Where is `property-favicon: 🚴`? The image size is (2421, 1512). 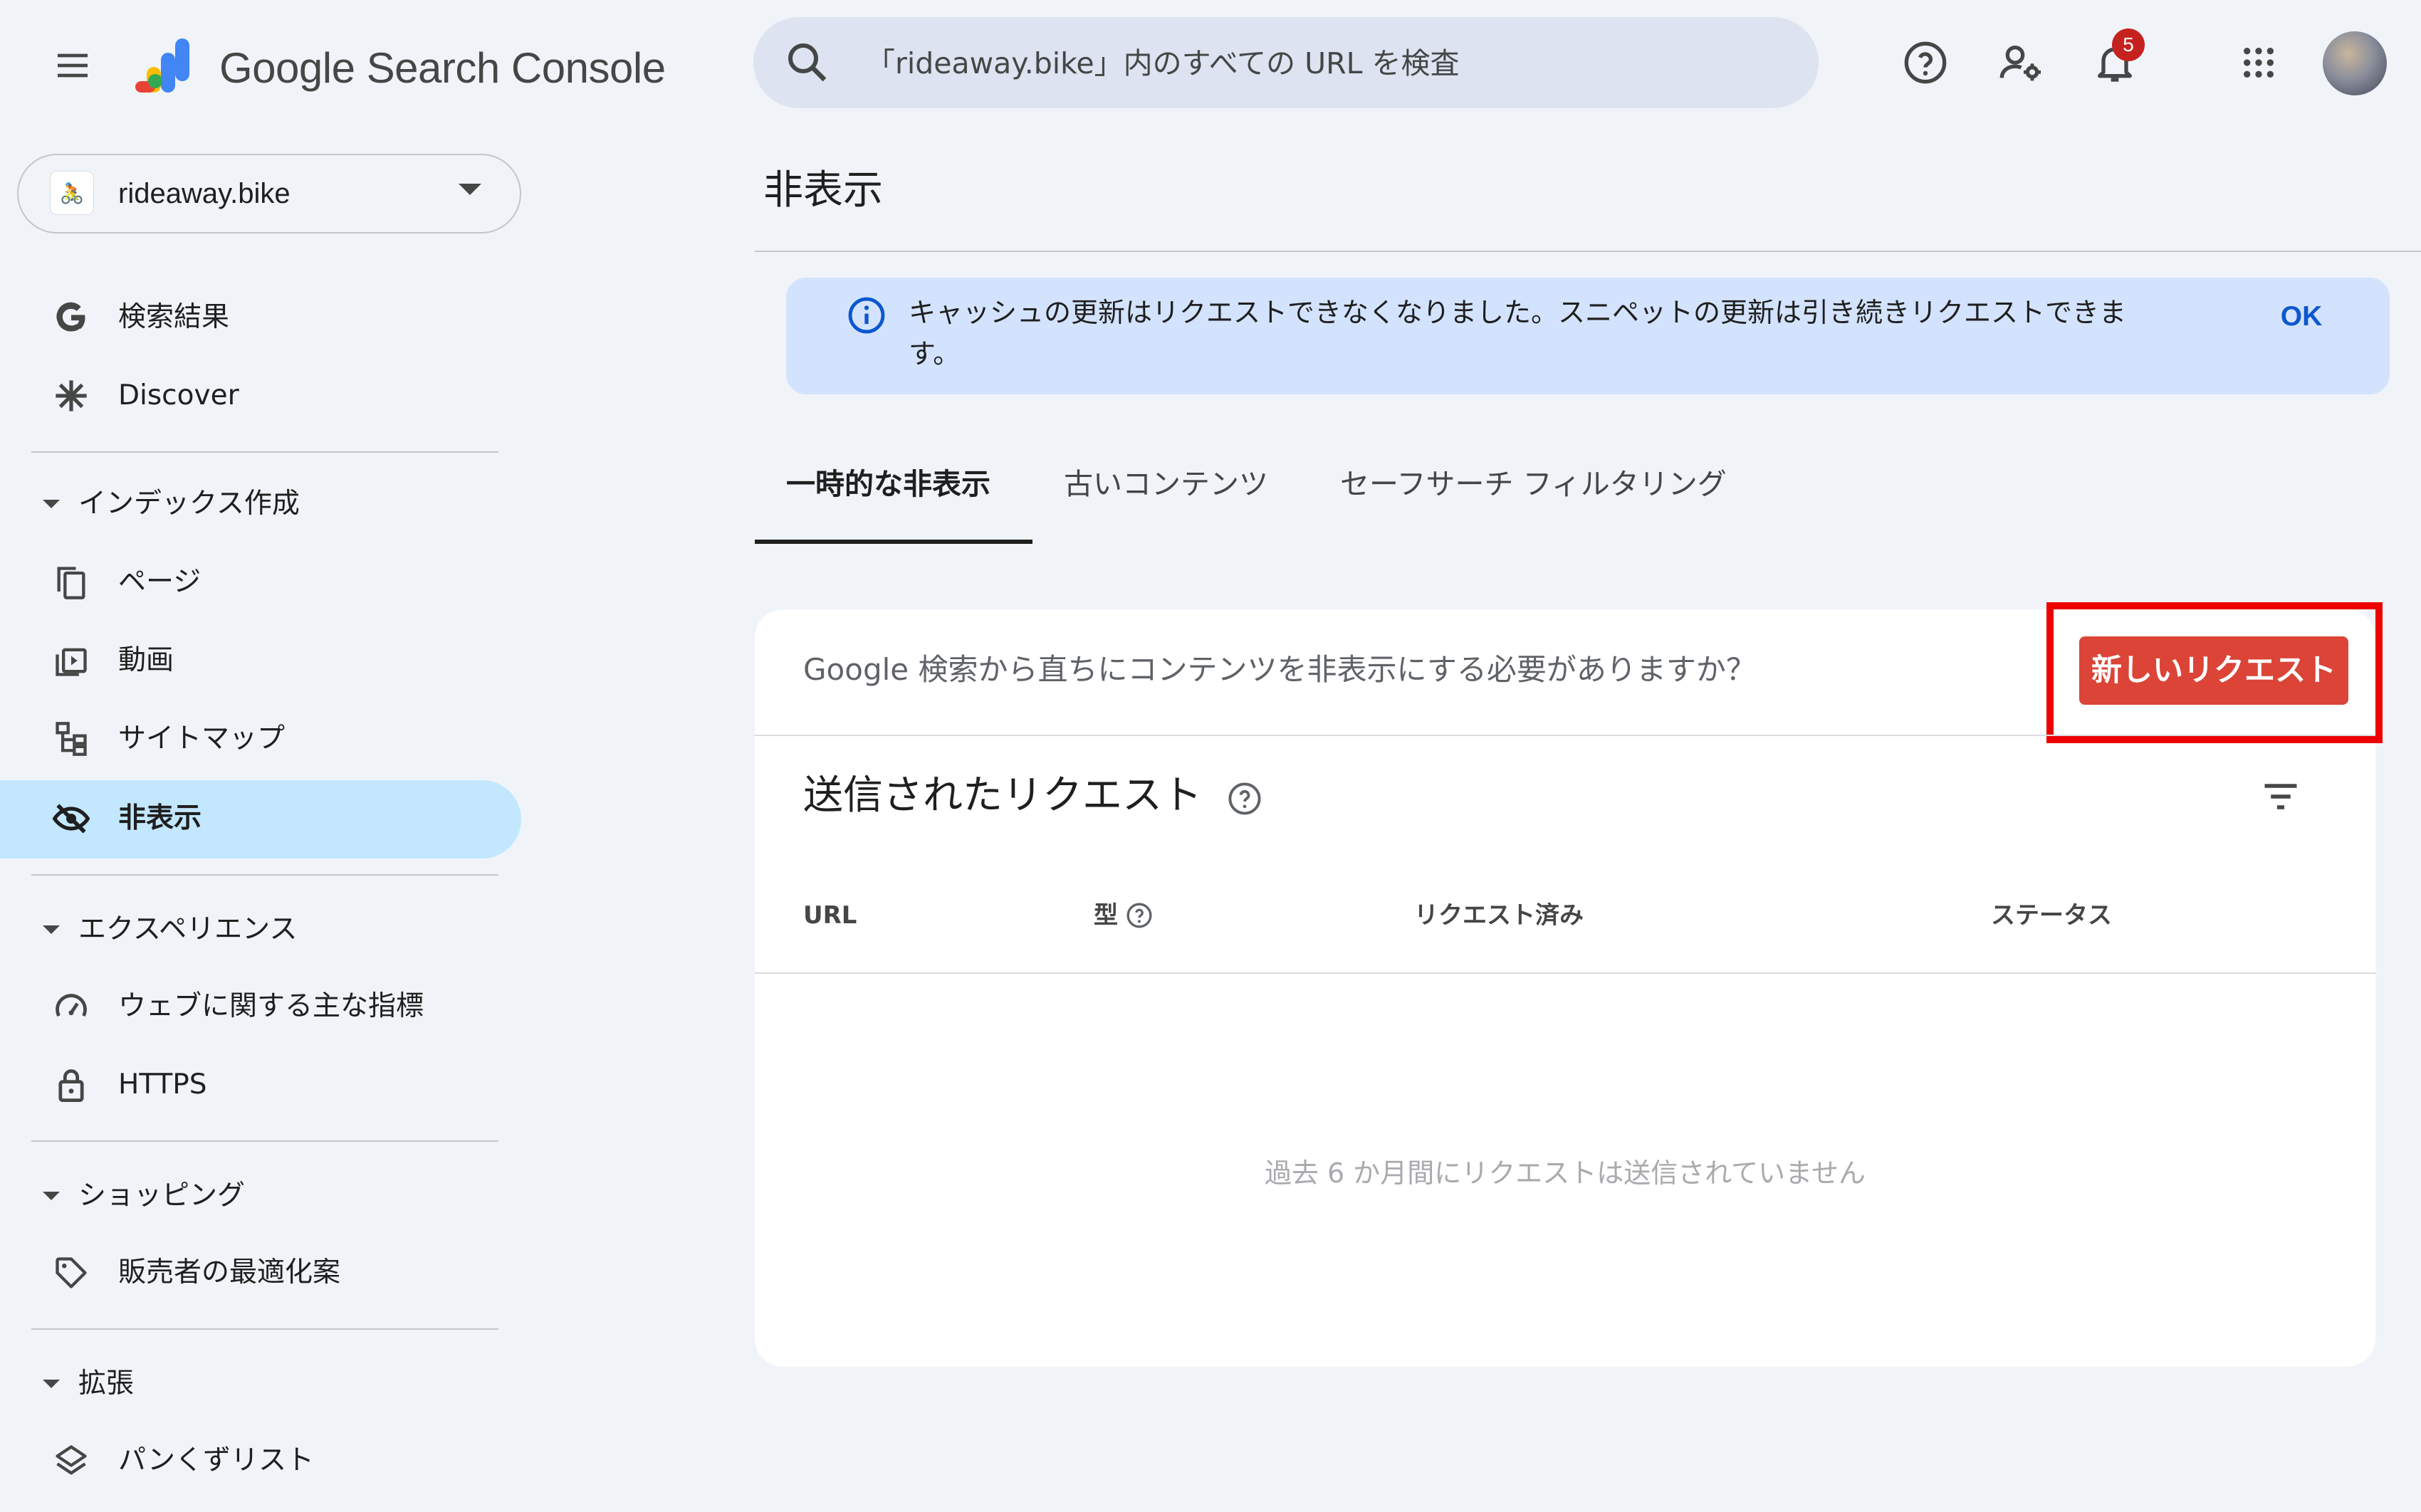
property-favicon: 🚴 is located at coordinates (72, 193).